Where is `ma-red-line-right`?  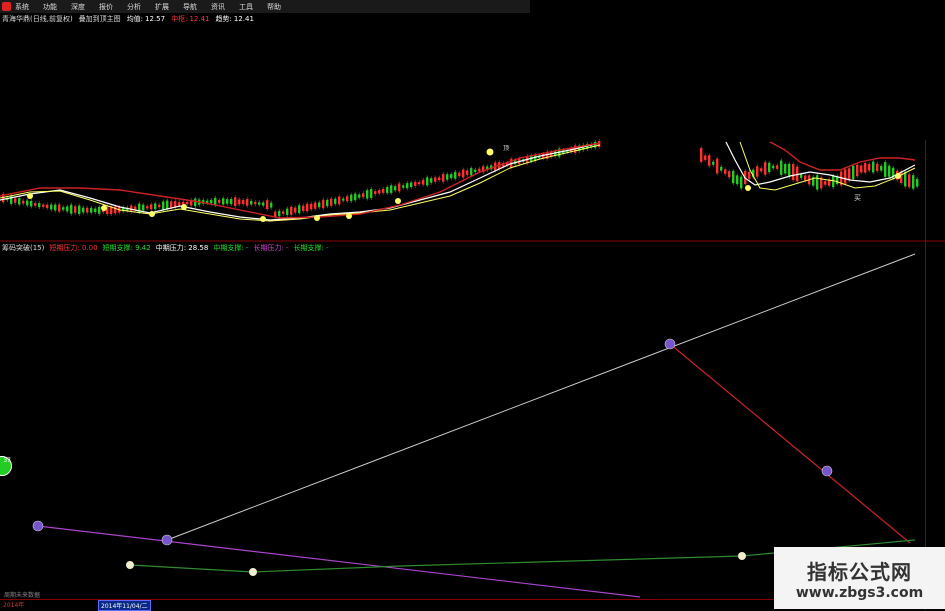 ma-red-line-right is located at coordinates (842, 156).